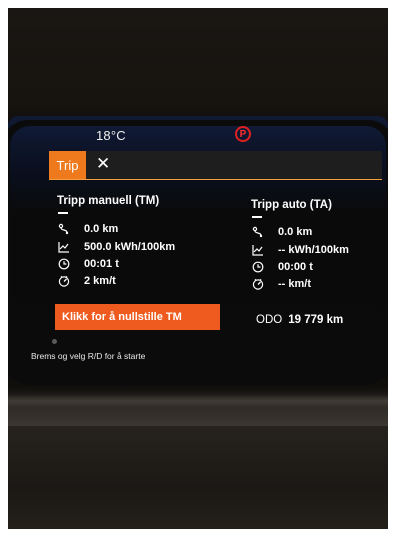 Image resolution: width=395 pixels, height=535 pixels. Describe the element at coordinates (316, 320) in the screenshot. I see `odometer-value: 19 779 km` at that location.